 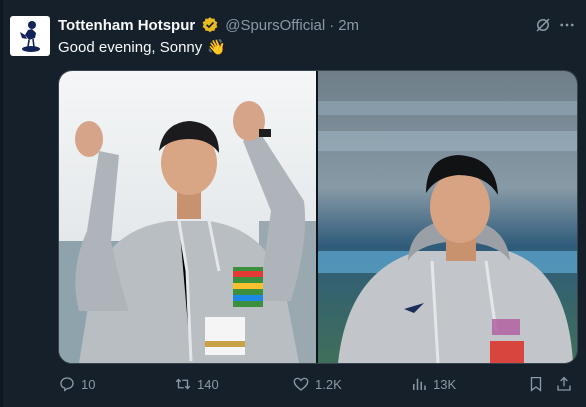 I want to click on verified-badge-icon, so click(x=210, y=25).